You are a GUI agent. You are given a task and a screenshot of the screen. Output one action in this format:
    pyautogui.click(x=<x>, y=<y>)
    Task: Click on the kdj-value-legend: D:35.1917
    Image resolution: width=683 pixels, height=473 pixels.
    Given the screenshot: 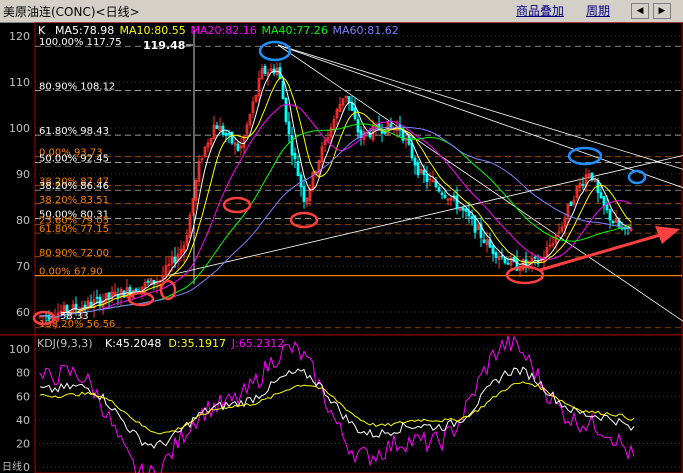 What is the action you would take?
    pyautogui.click(x=197, y=343)
    